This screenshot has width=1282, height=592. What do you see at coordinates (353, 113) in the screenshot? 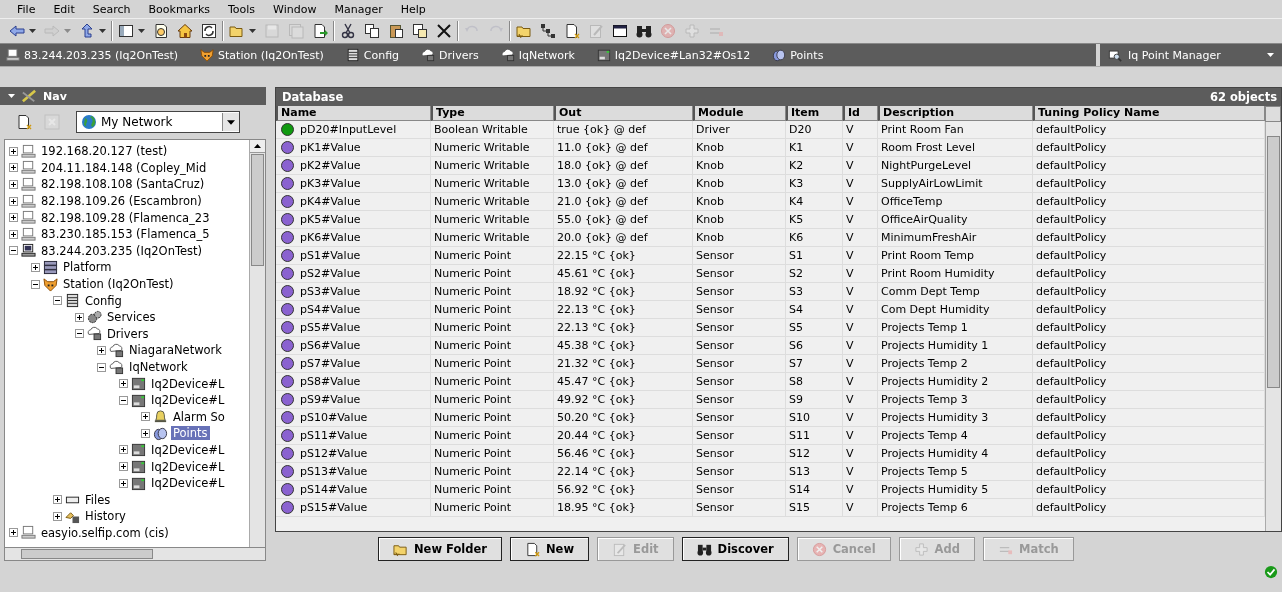
I see `column-header: Name` at bounding box center [353, 113].